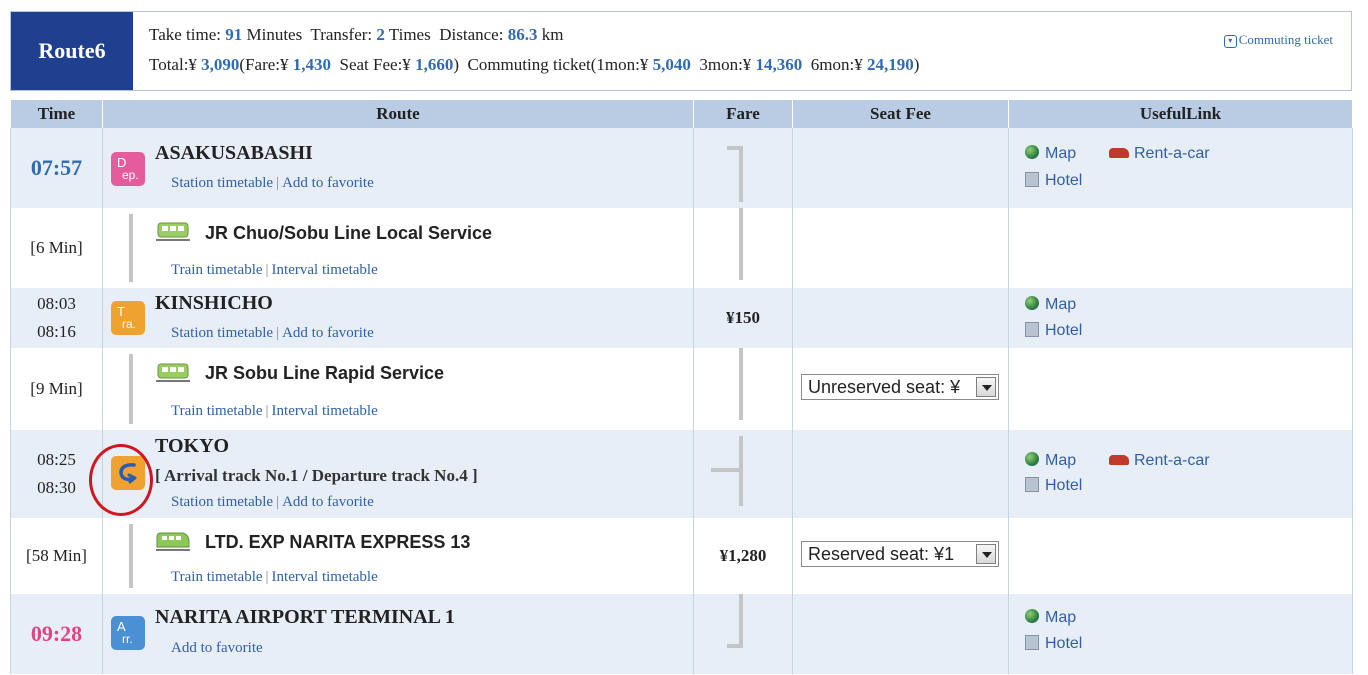 This screenshot has height=675, width=1368. I want to click on commuting-ticket-link: ▾ Commuting ticket, so click(1278, 40).